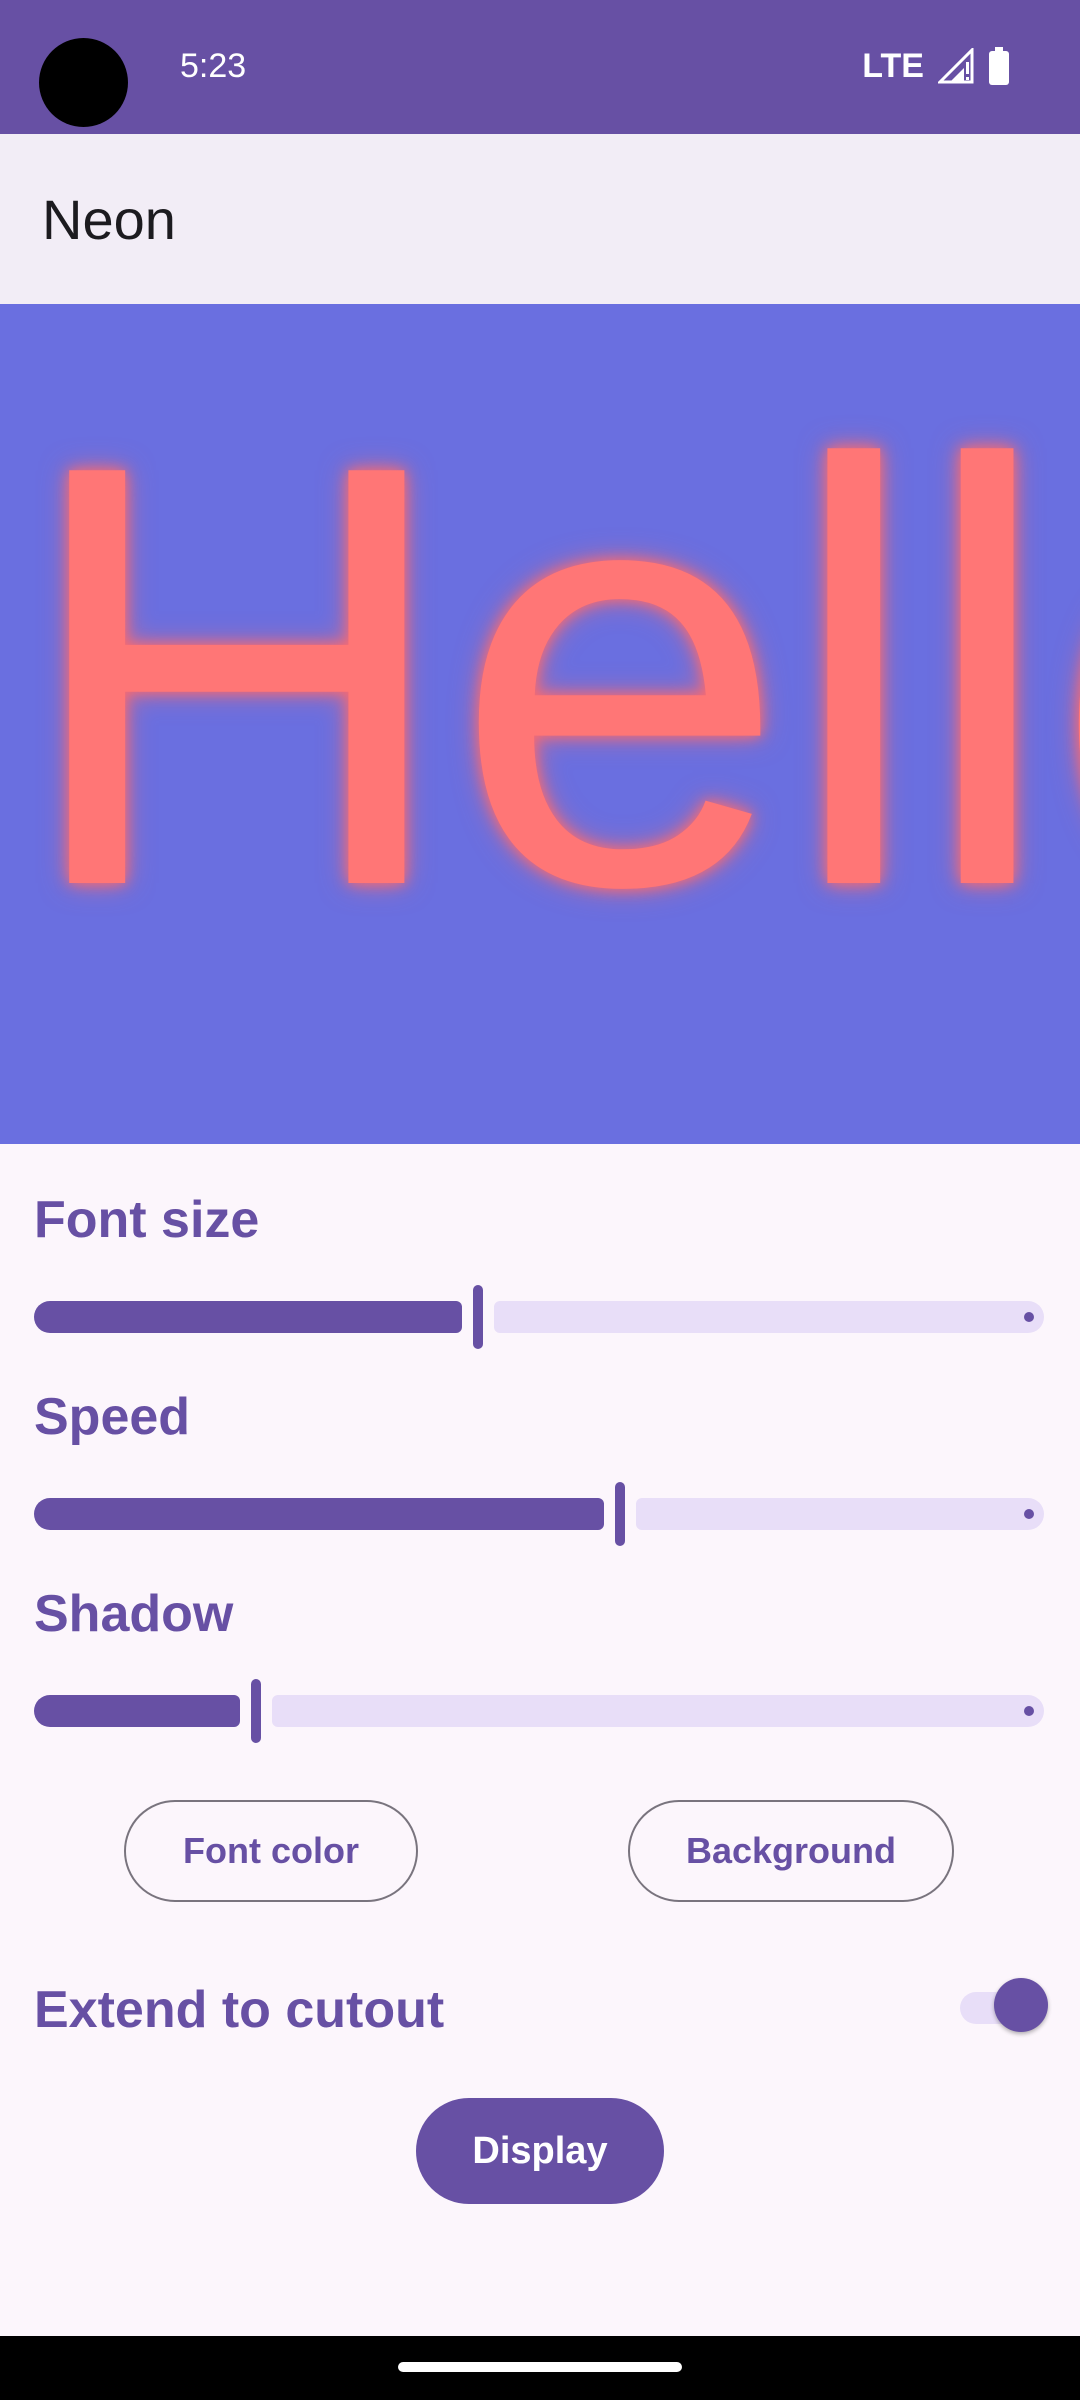 The width and height of the screenshot is (1080, 2400). I want to click on font-size-slider, so click(539, 1317).